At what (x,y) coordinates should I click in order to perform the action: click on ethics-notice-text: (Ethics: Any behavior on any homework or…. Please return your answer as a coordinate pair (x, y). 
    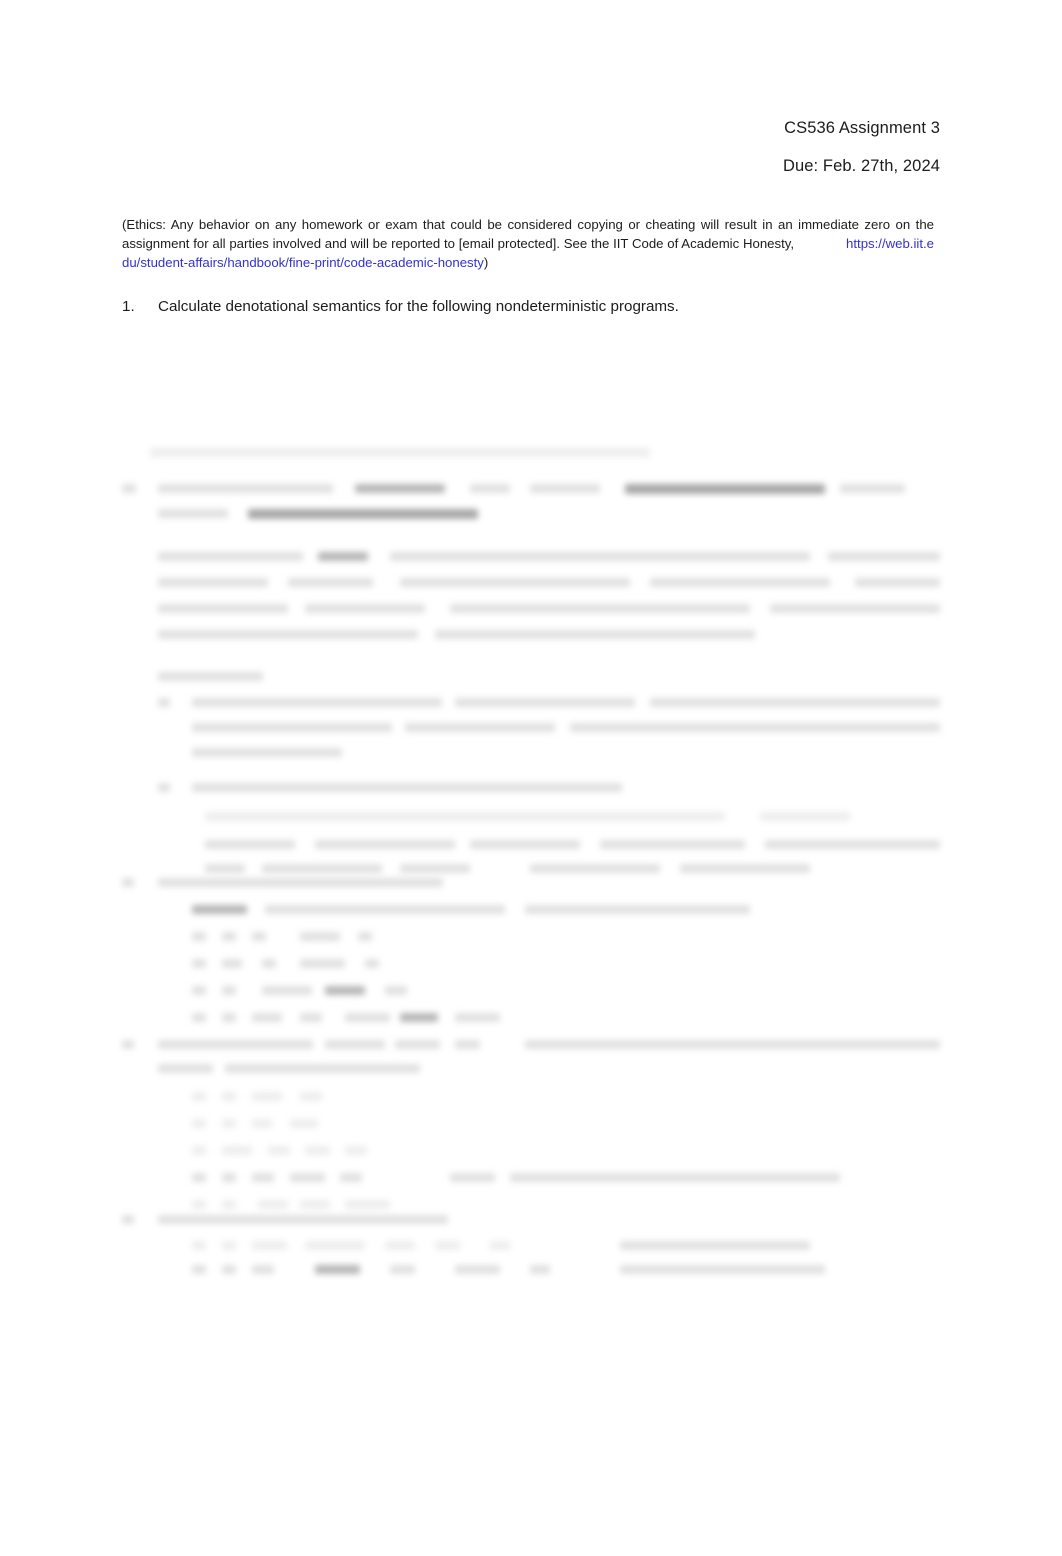
    Looking at the image, I should click on (528, 234).